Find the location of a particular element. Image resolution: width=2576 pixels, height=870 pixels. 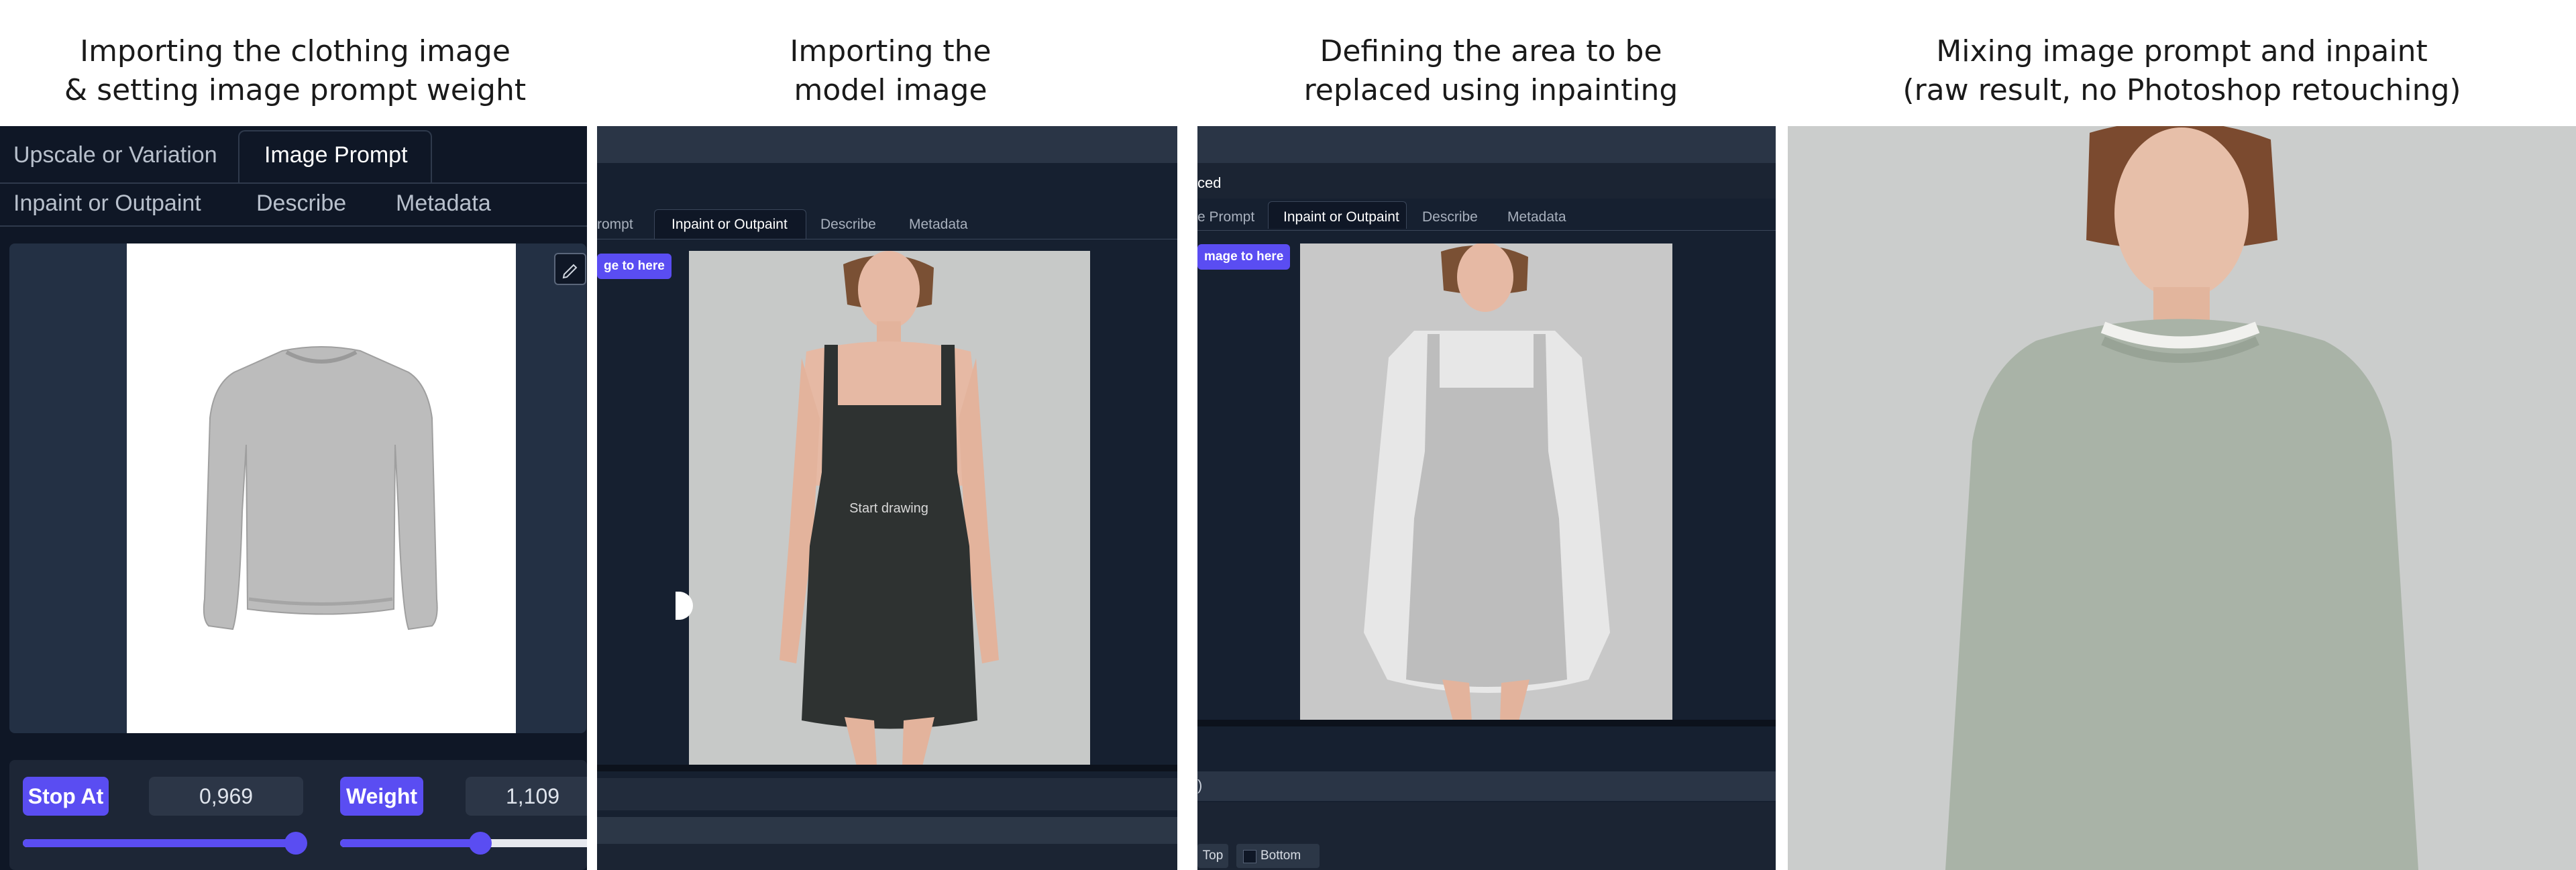

image-prompt-controls: Stop At 0,969 Weight 1,109 is located at coordinates (298, 815).